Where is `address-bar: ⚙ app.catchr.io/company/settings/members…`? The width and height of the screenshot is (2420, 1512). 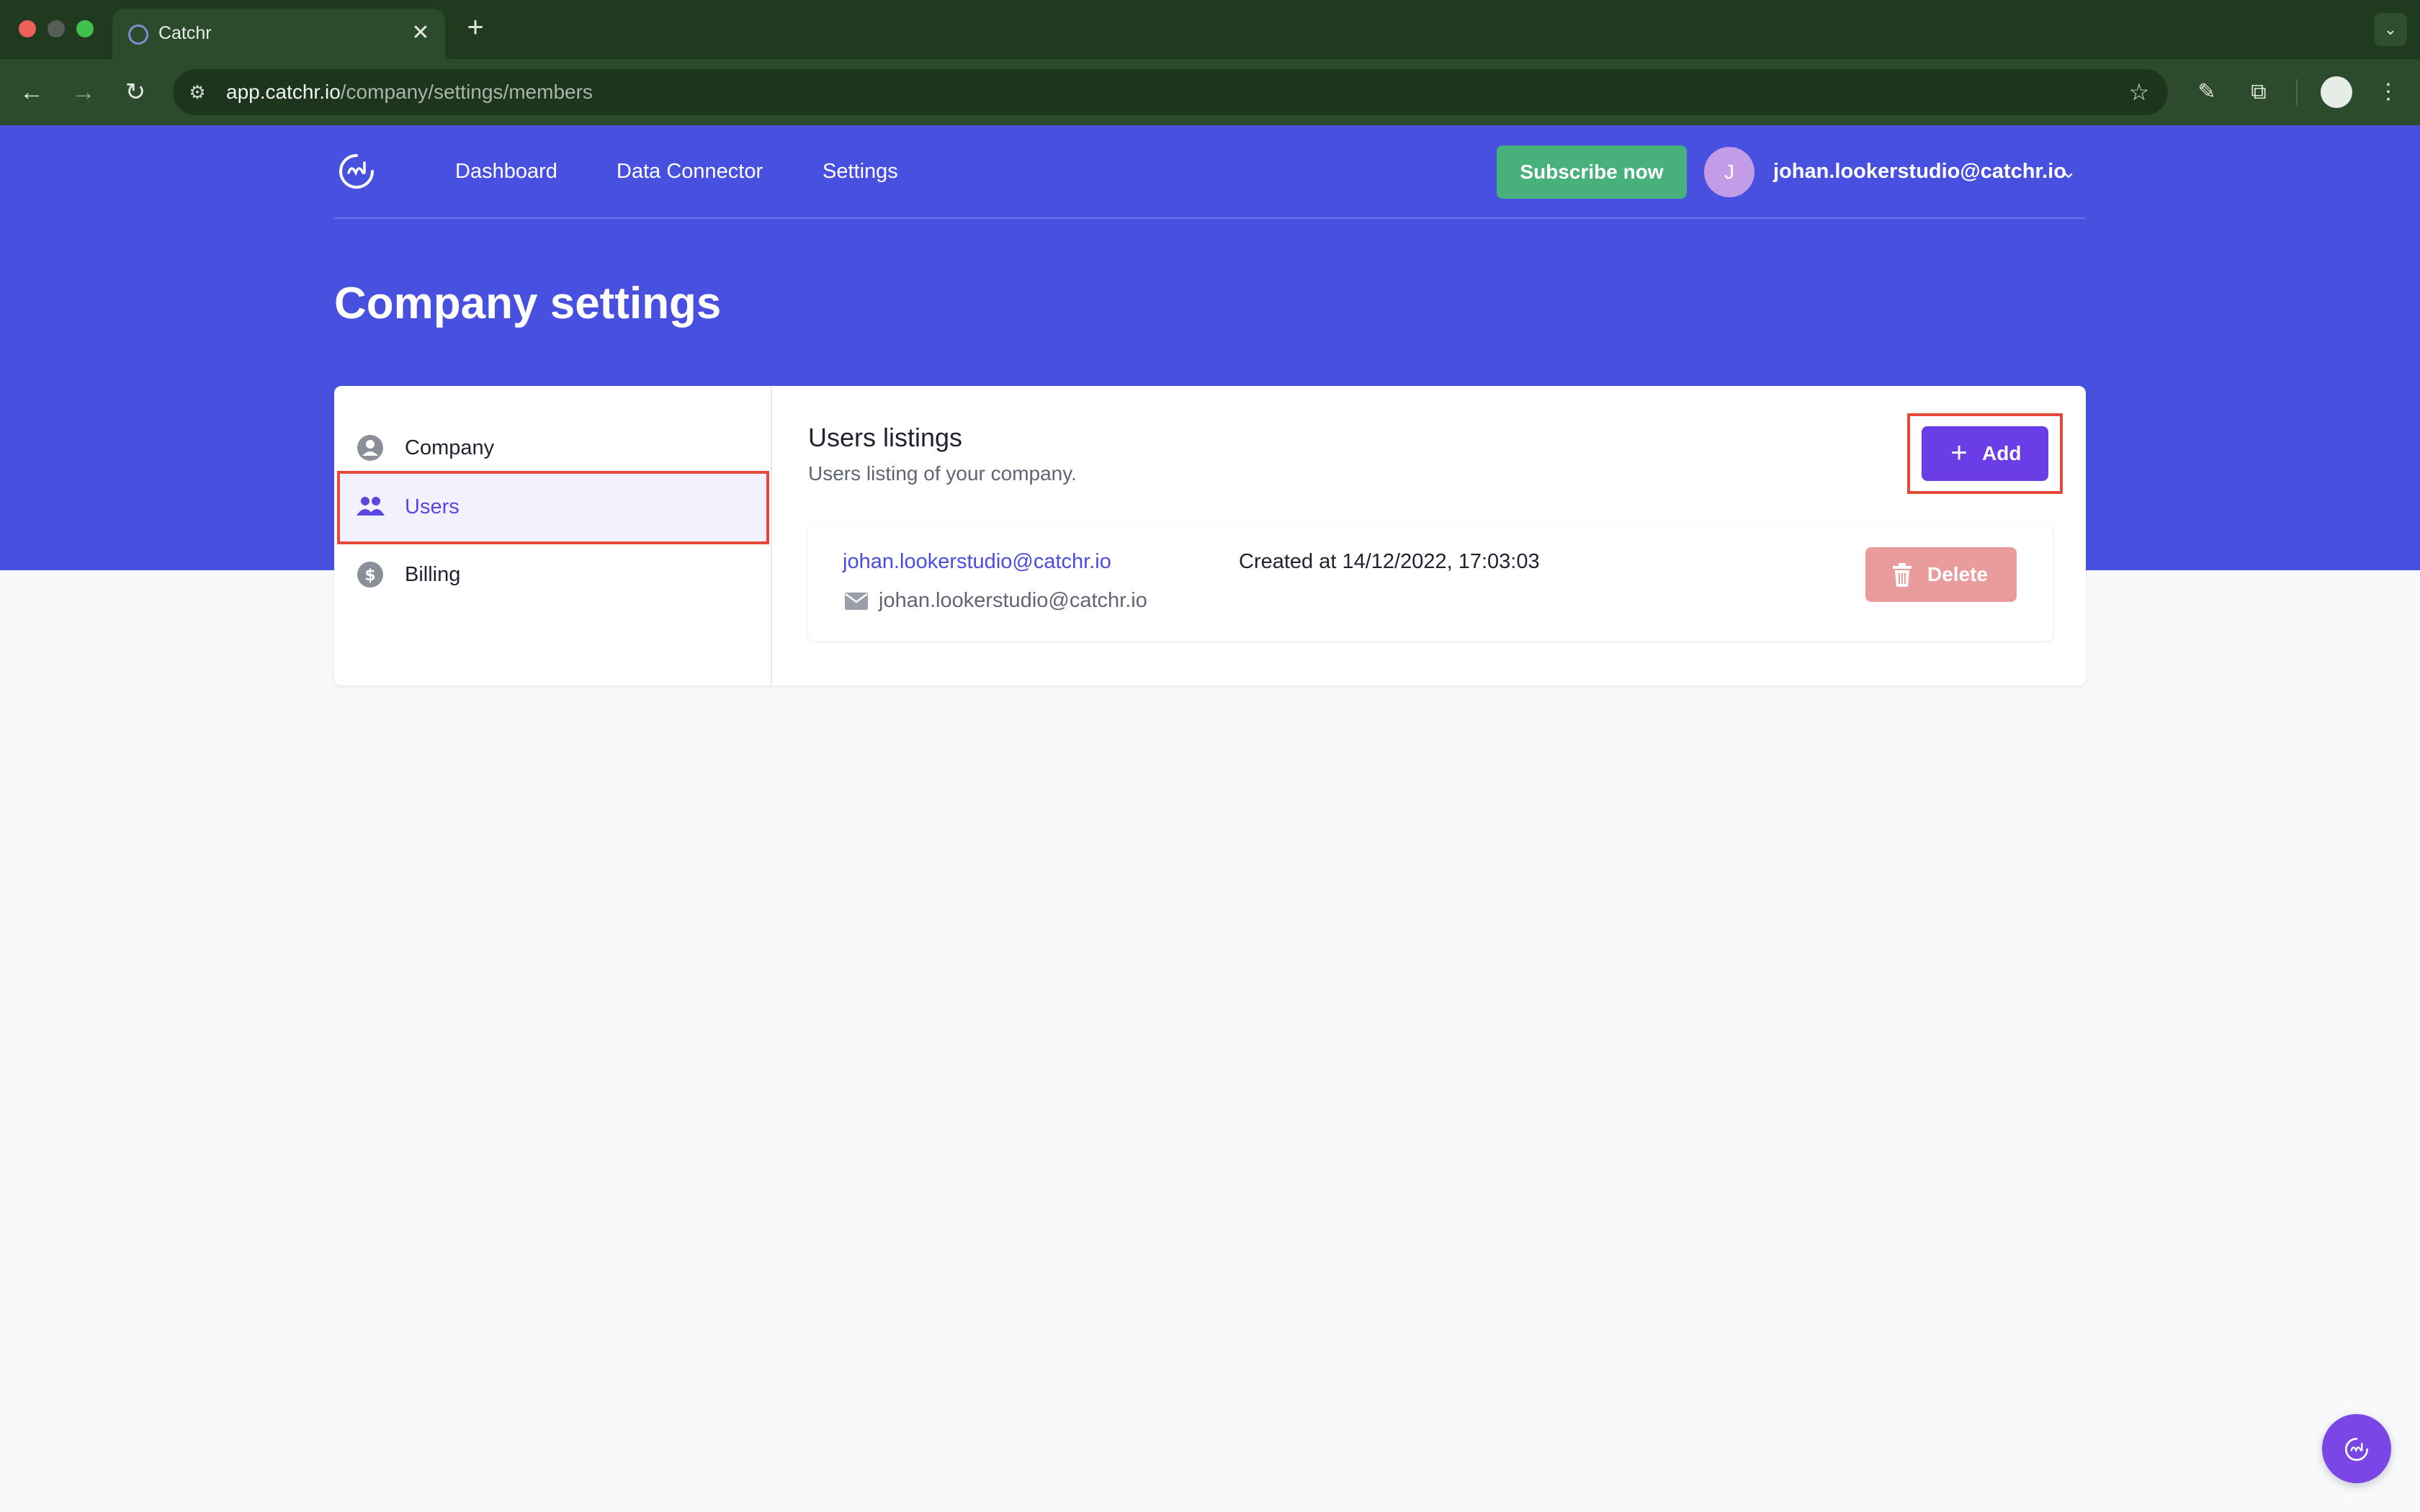
address-bar: ⚙ app.catchr.io/company/settings/members… is located at coordinates (1170, 92).